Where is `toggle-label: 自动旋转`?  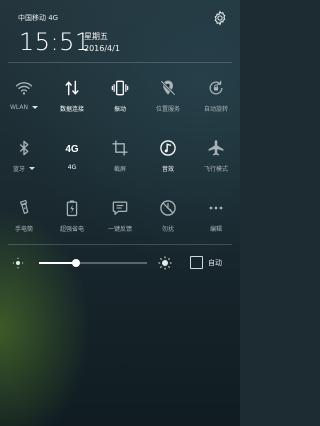
toggle-label: 自动旋转 is located at coordinates (216, 108).